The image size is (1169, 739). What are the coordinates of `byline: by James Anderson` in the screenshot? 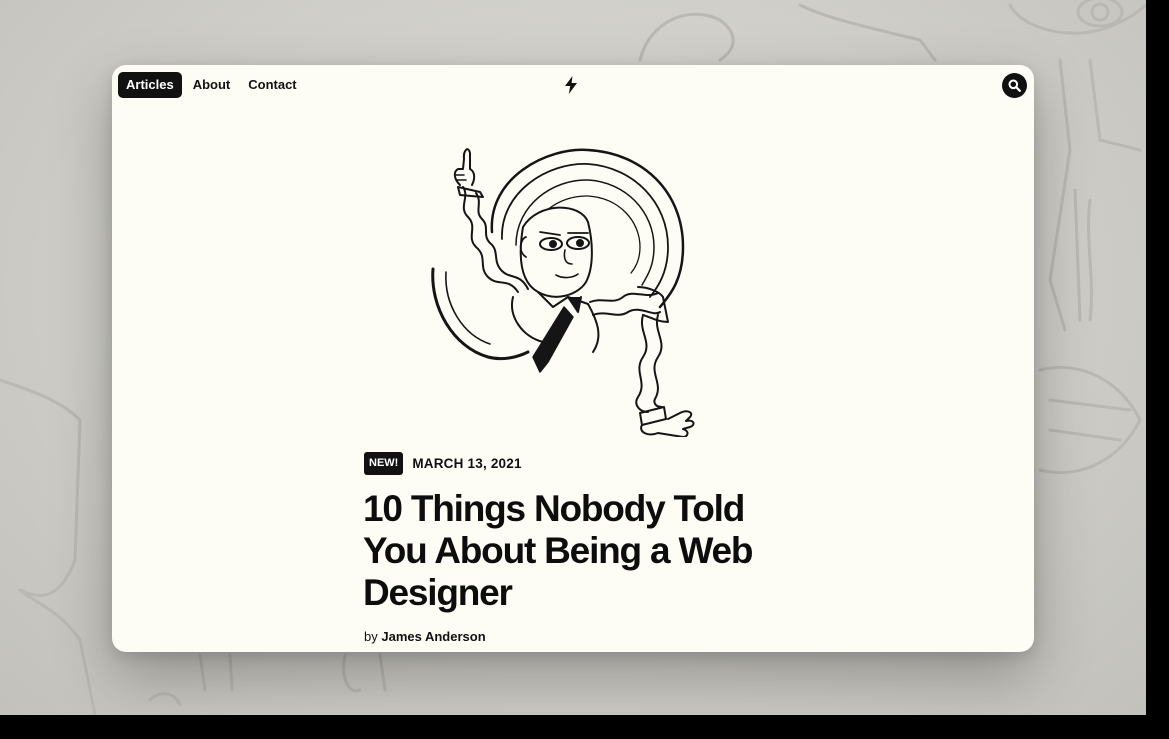 It's located at (425, 636).